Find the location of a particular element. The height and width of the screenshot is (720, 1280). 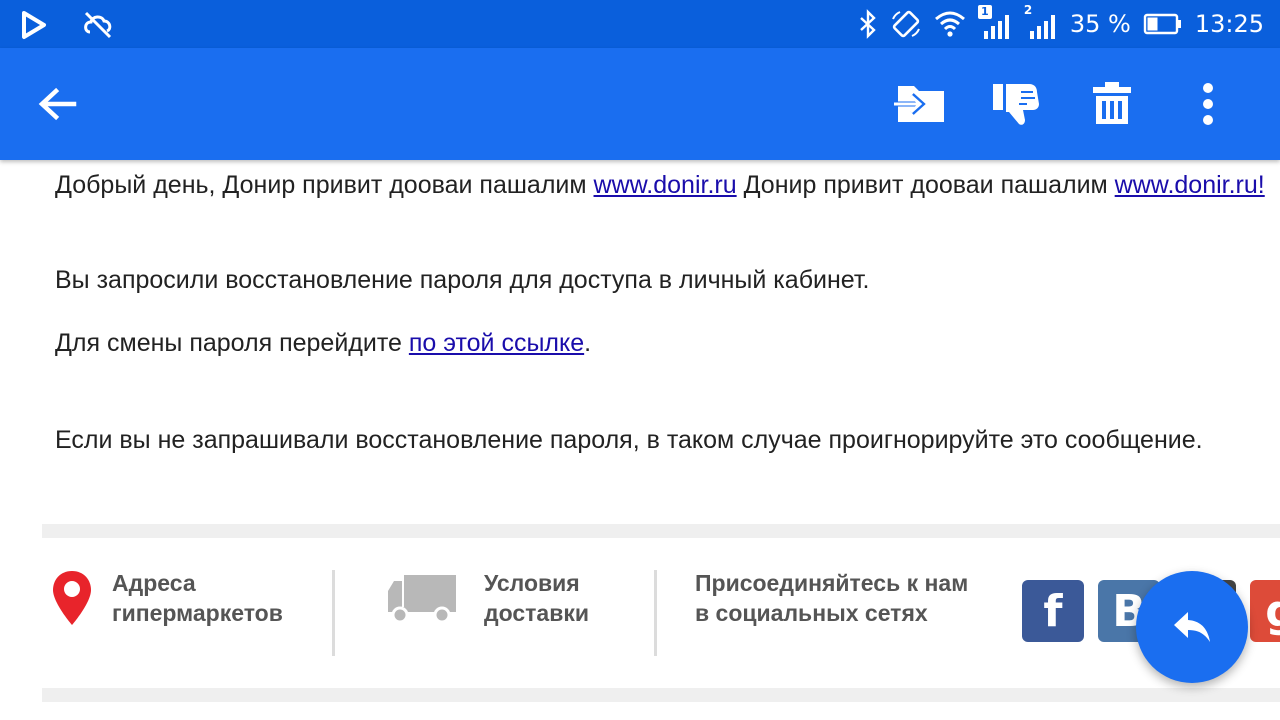

reply-icon is located at coordinates (1192, 627).